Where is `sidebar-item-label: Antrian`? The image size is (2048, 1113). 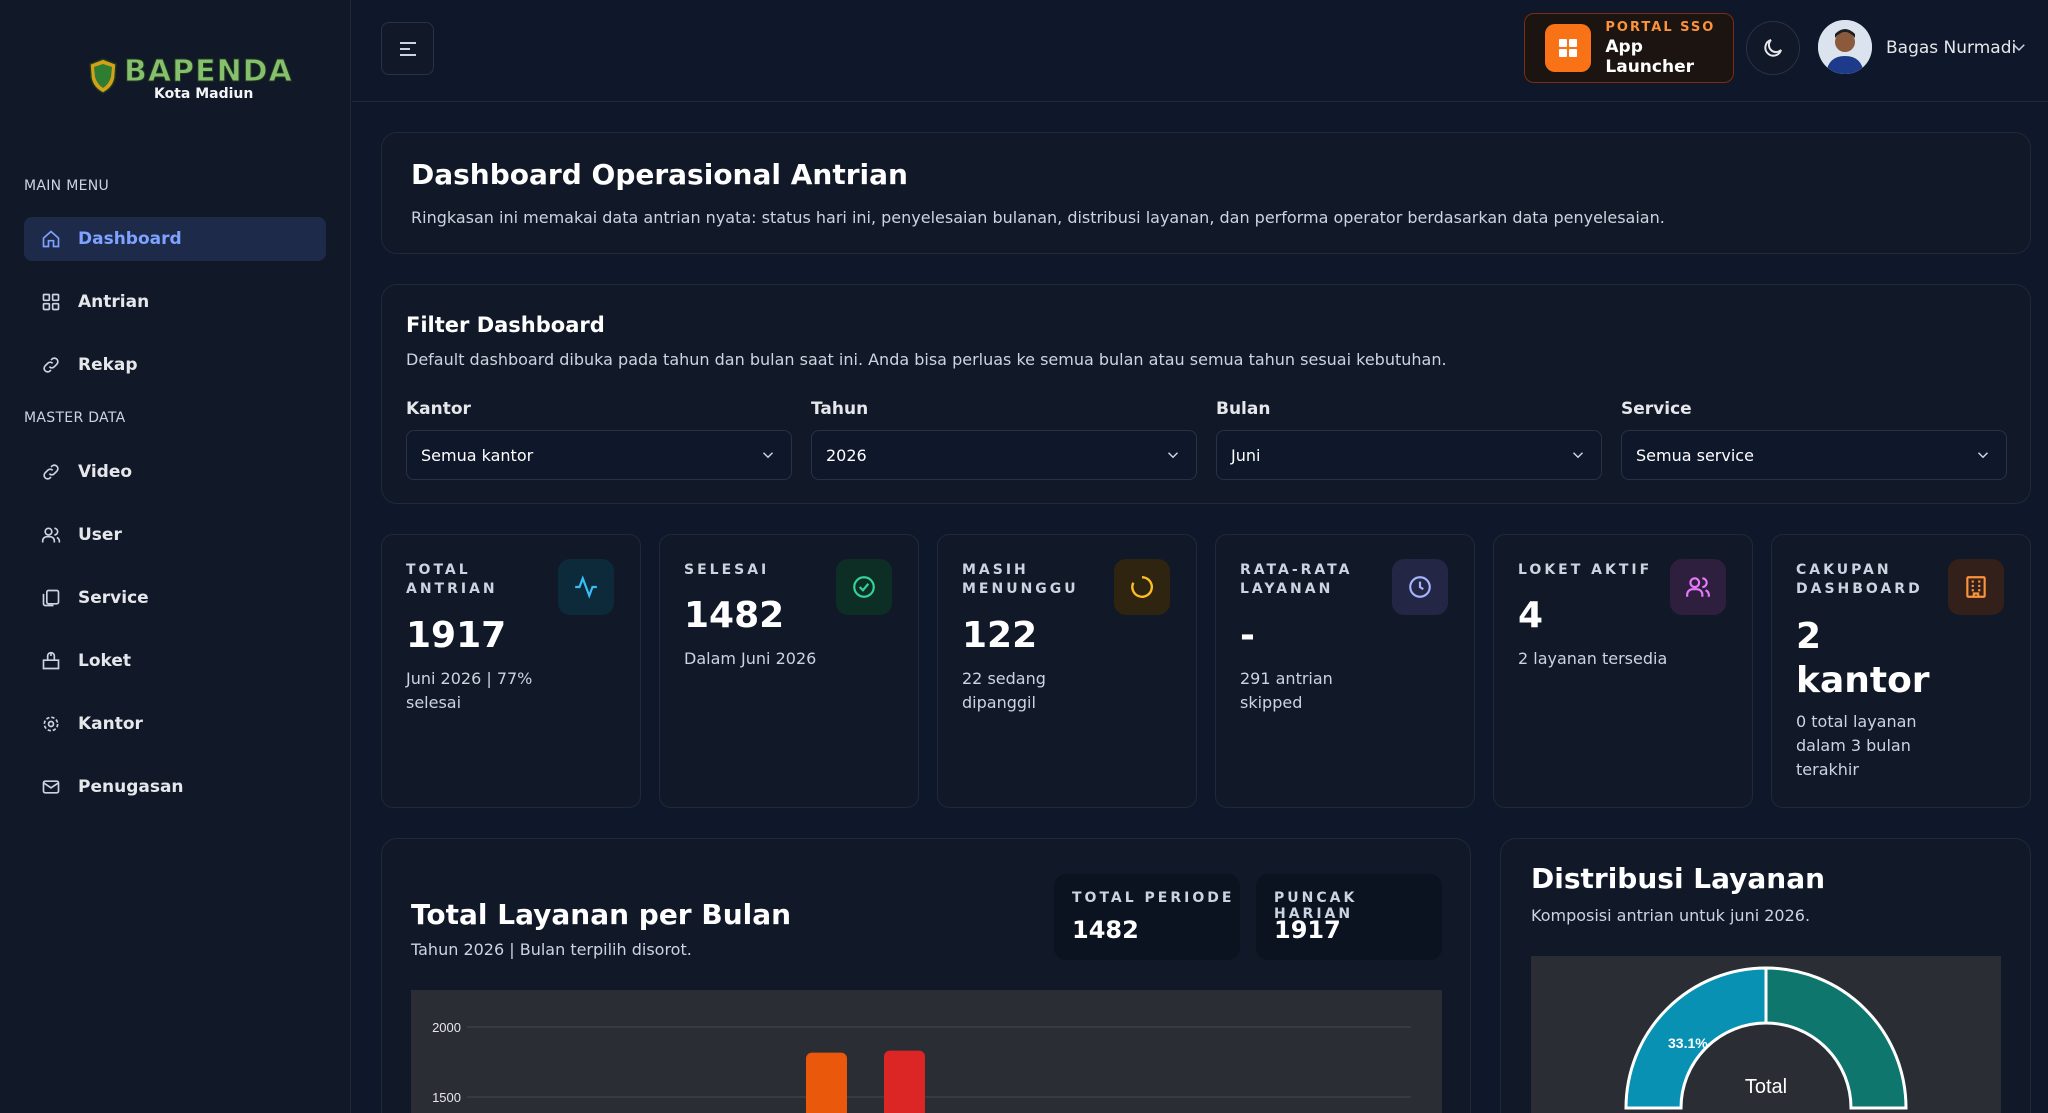
sidebar-item-label: Antrian is located at coordinates (114, 302).